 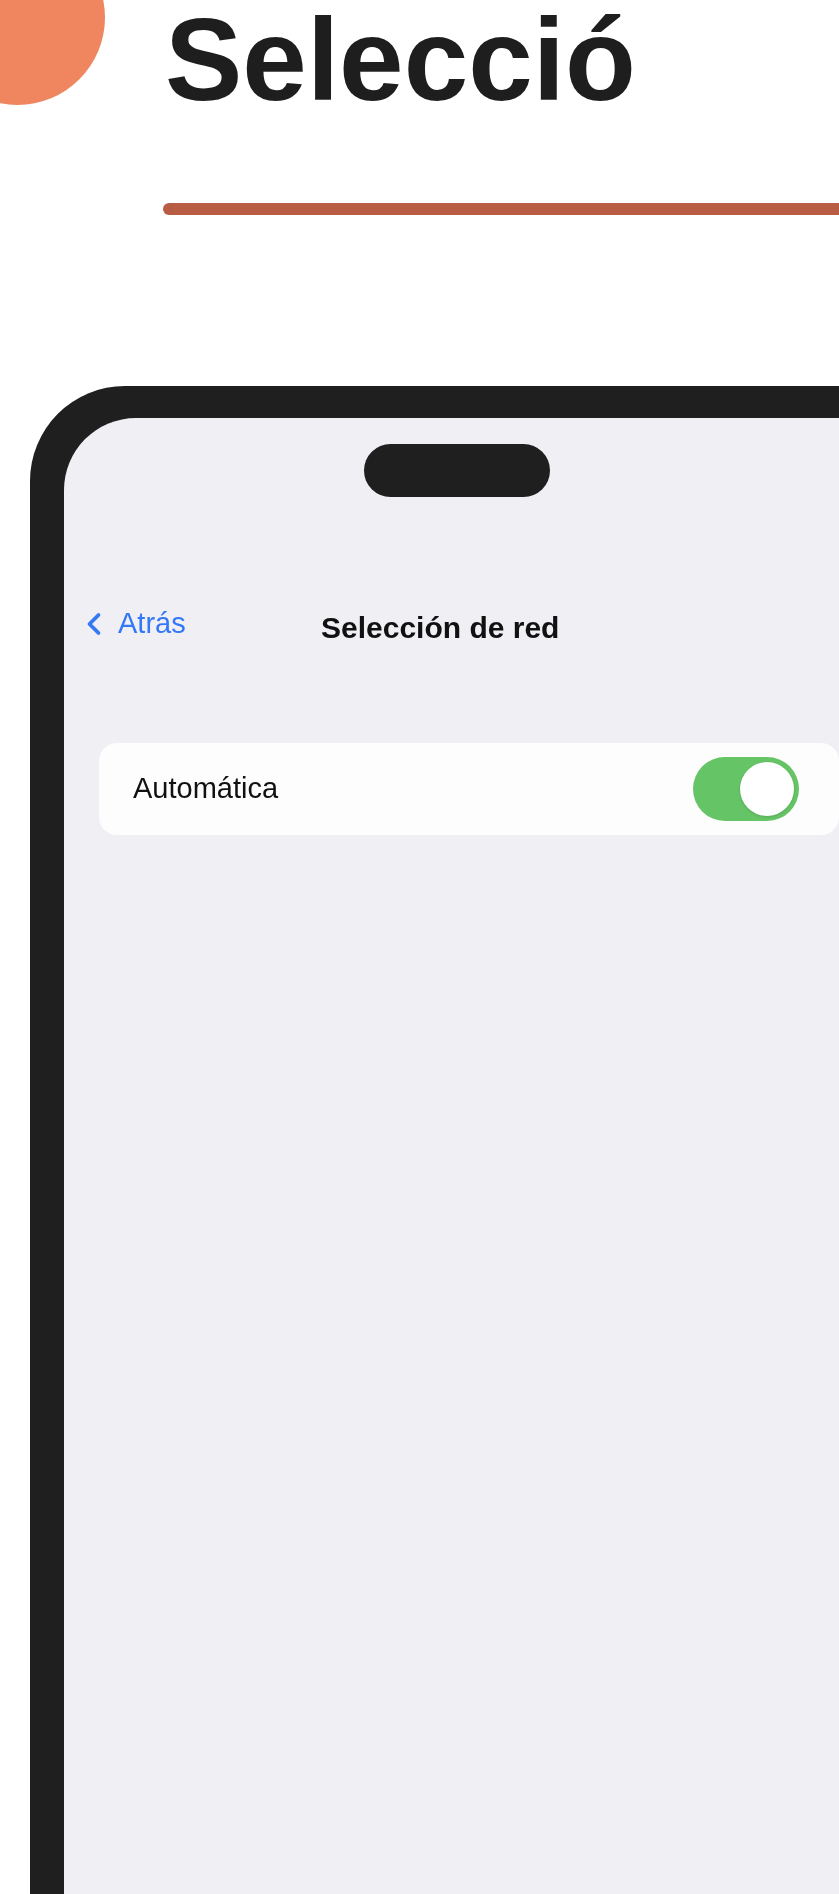 I want to click on step-title: Selecció, so click(x=400, y=60).